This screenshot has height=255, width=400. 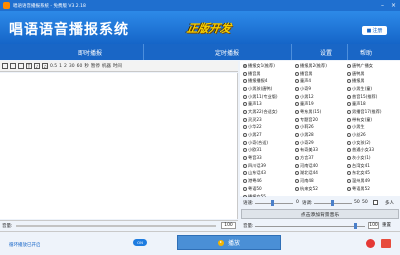 I want to click on voice-option: 童声4, so click(x=321, y=81).